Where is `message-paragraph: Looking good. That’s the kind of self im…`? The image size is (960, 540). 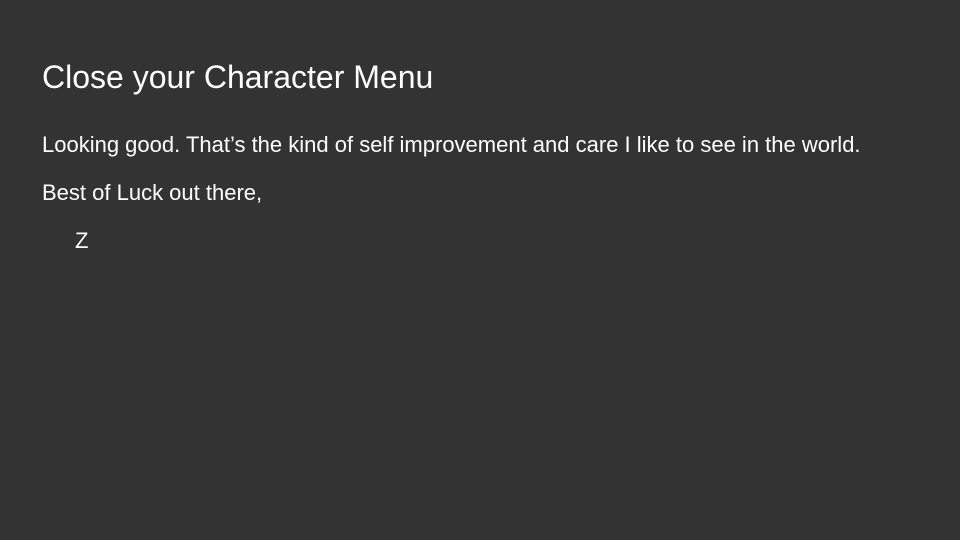 message-paragraph: Looking good. That’s the kind of self im… is located at coordinates (451, 144).